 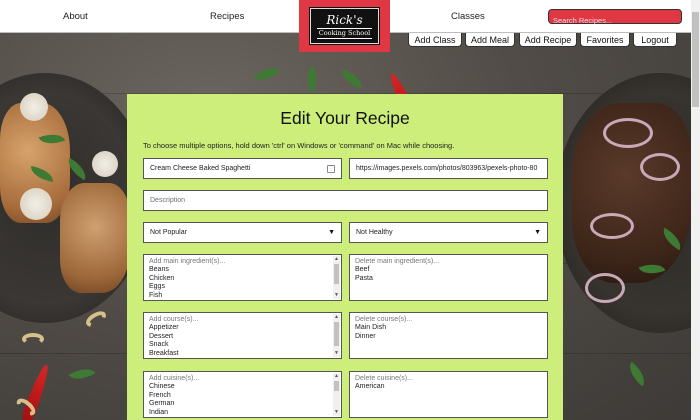 I want to click on delete-ingredients-listbox: Delete main ingredient(s)... Beef Pasta, so click(x=448, y=277).